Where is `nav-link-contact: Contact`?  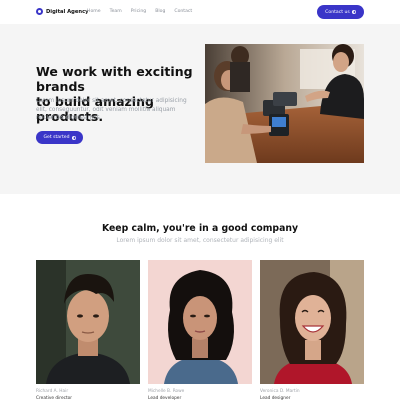 nav-link-contact: Contact is located at coordinates (183, 11).